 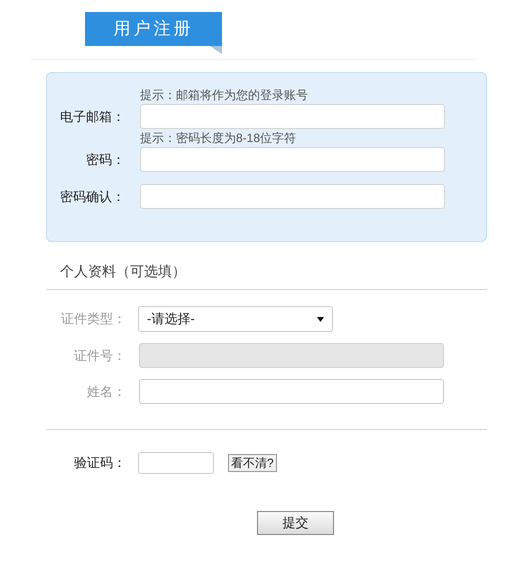 What do you see at coordinates (93, 319) in the screenshot?
I see `field-label: 证件类型：` at bounding box center [93, 319].